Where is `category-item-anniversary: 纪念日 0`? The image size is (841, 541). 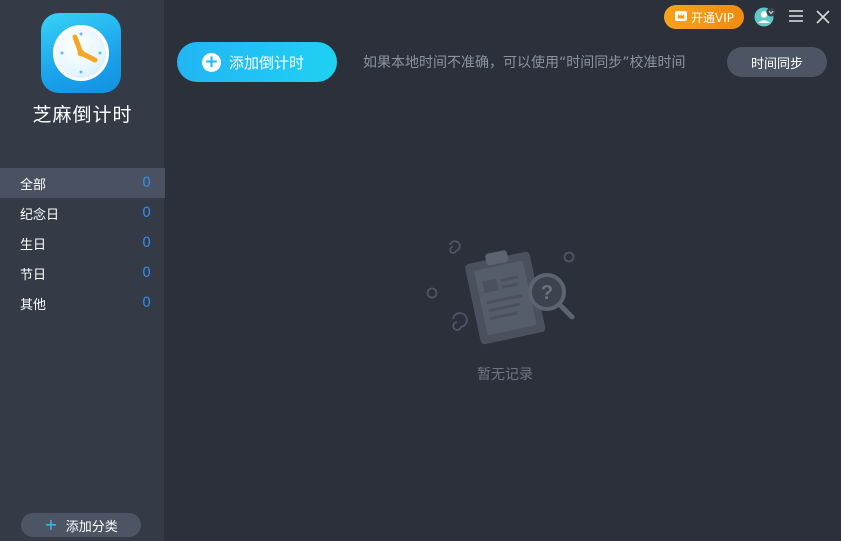 category-item-anniversary: 纪念日 0 is located at coordinates (82, 213).